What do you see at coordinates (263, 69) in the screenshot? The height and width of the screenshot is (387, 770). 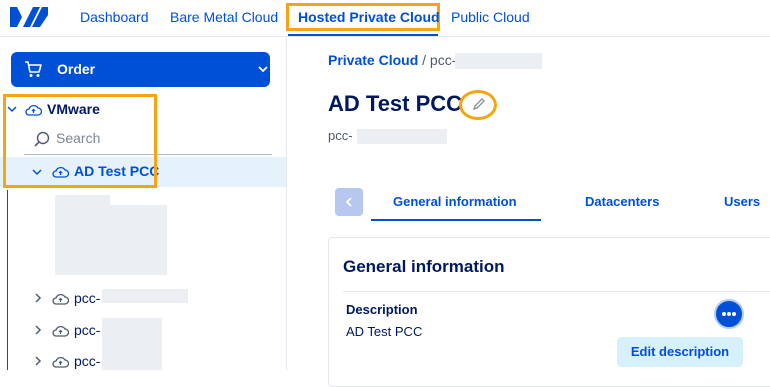 I see `chevron-down-icon` at bounding box center [263, 69].